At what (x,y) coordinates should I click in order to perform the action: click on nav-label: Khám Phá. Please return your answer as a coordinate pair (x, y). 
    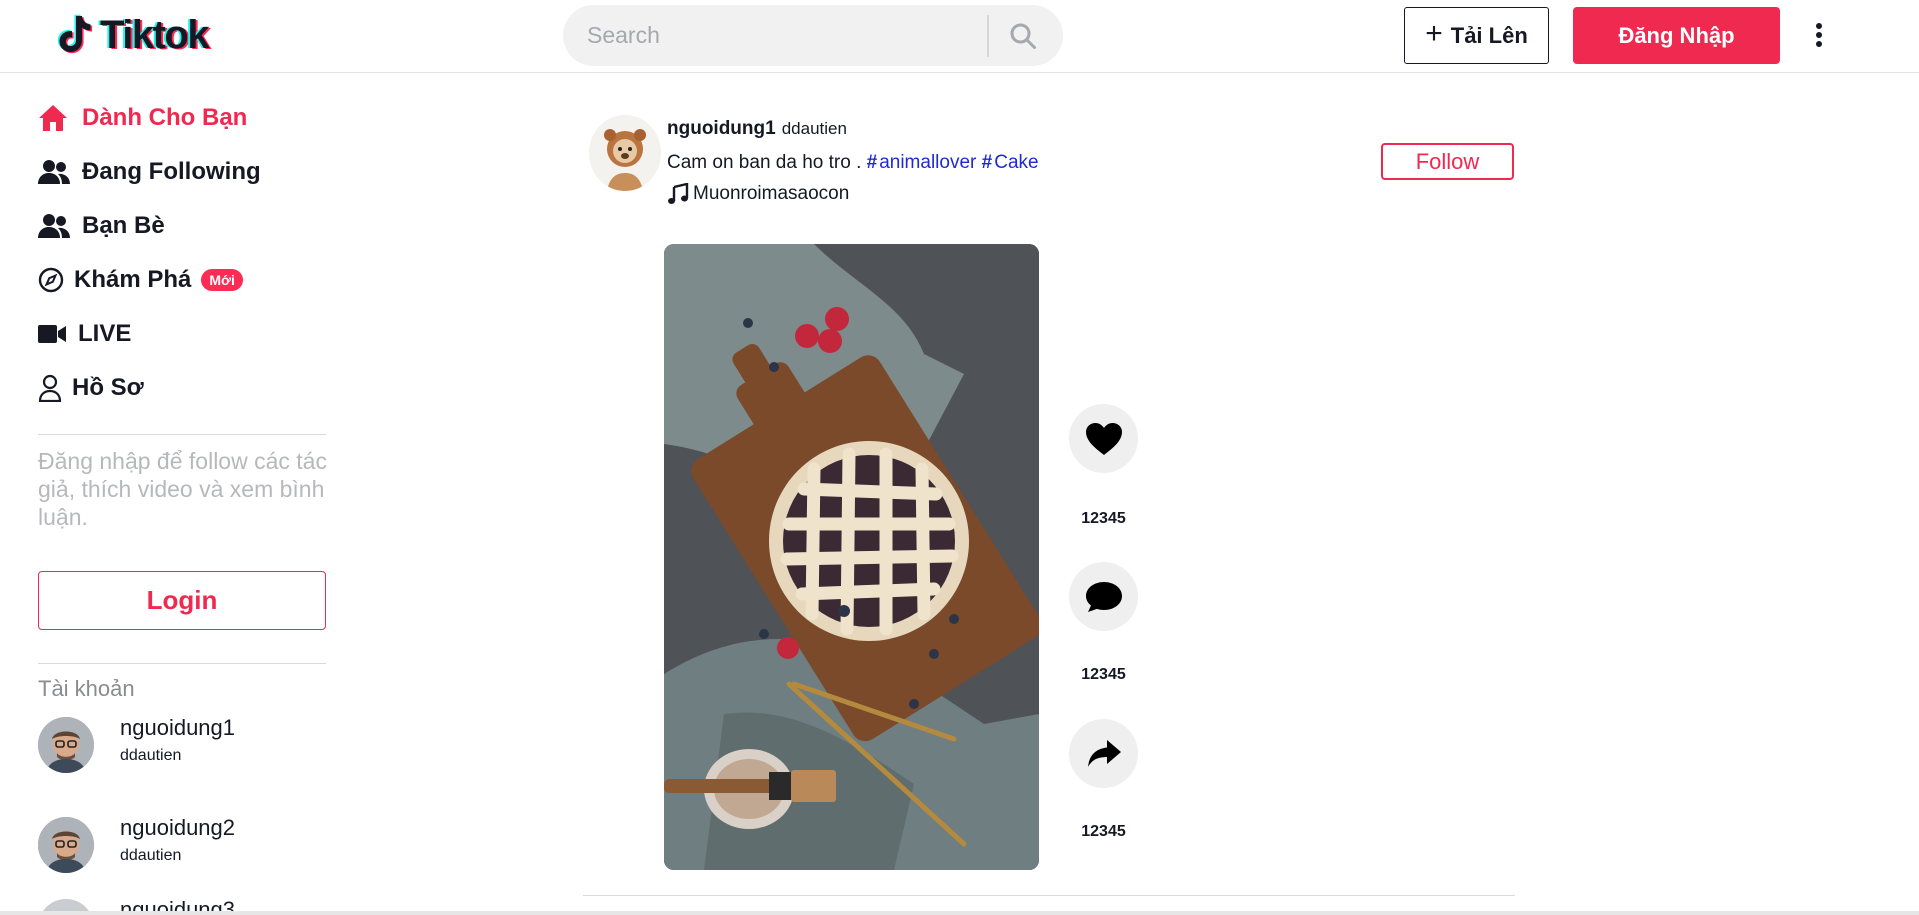
    Looking at the image, I should click on (133, 279).